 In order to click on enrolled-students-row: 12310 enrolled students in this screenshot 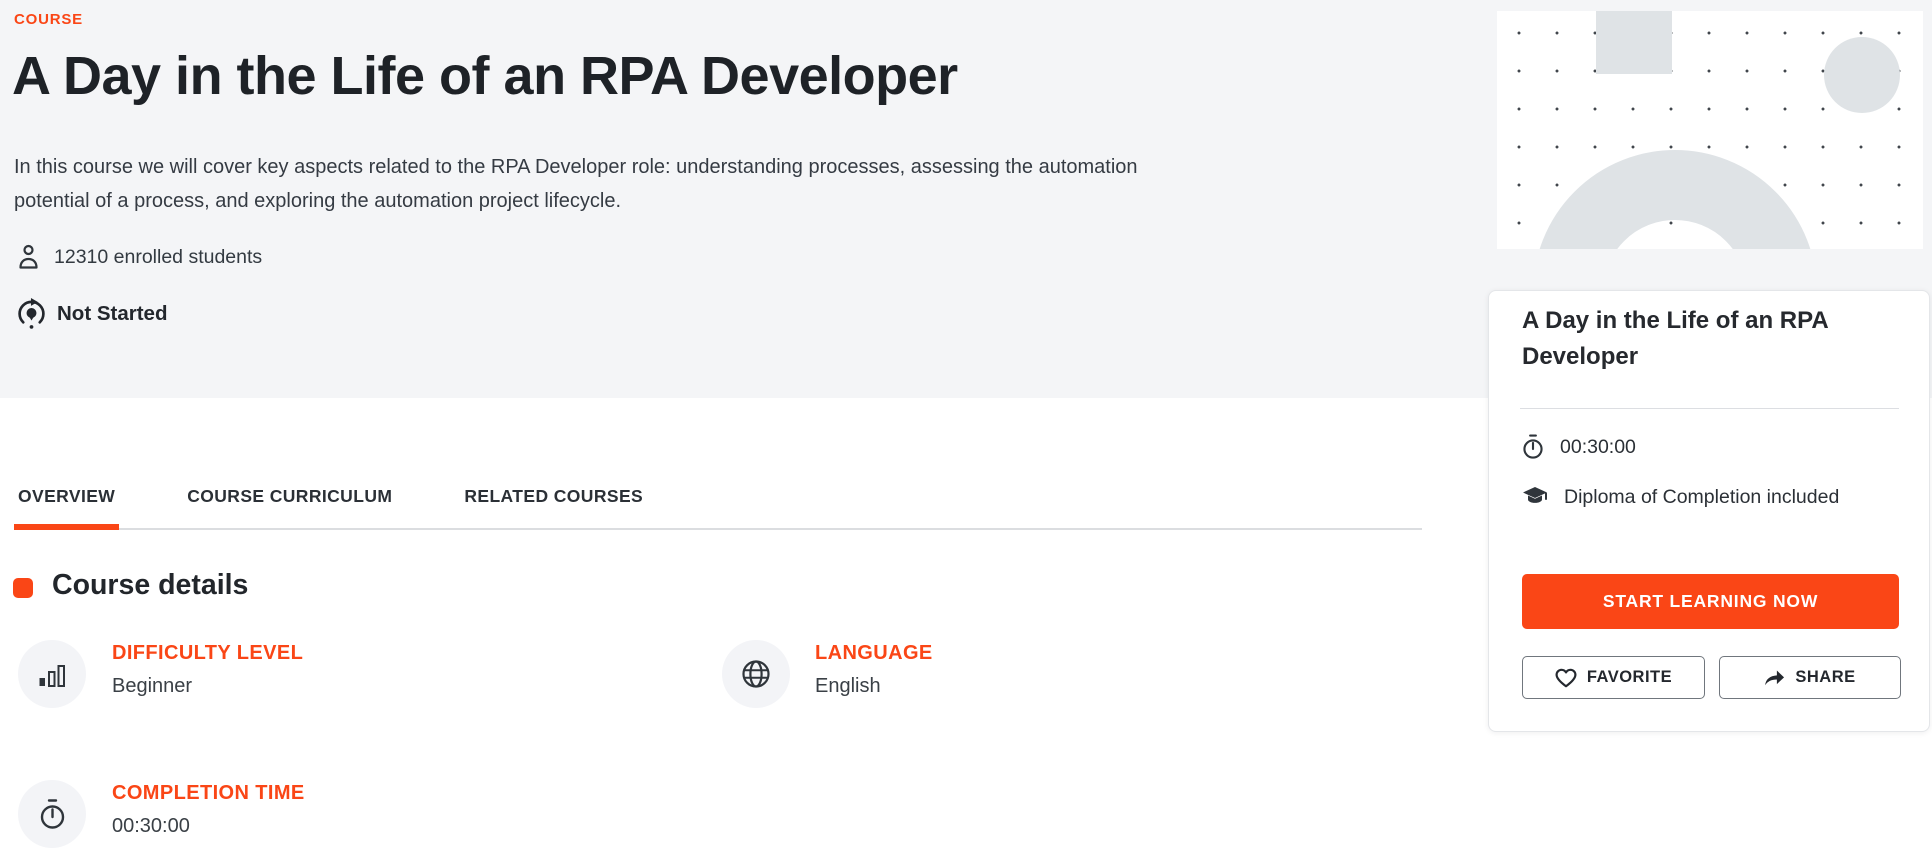, I will do `click(140, 257)`.